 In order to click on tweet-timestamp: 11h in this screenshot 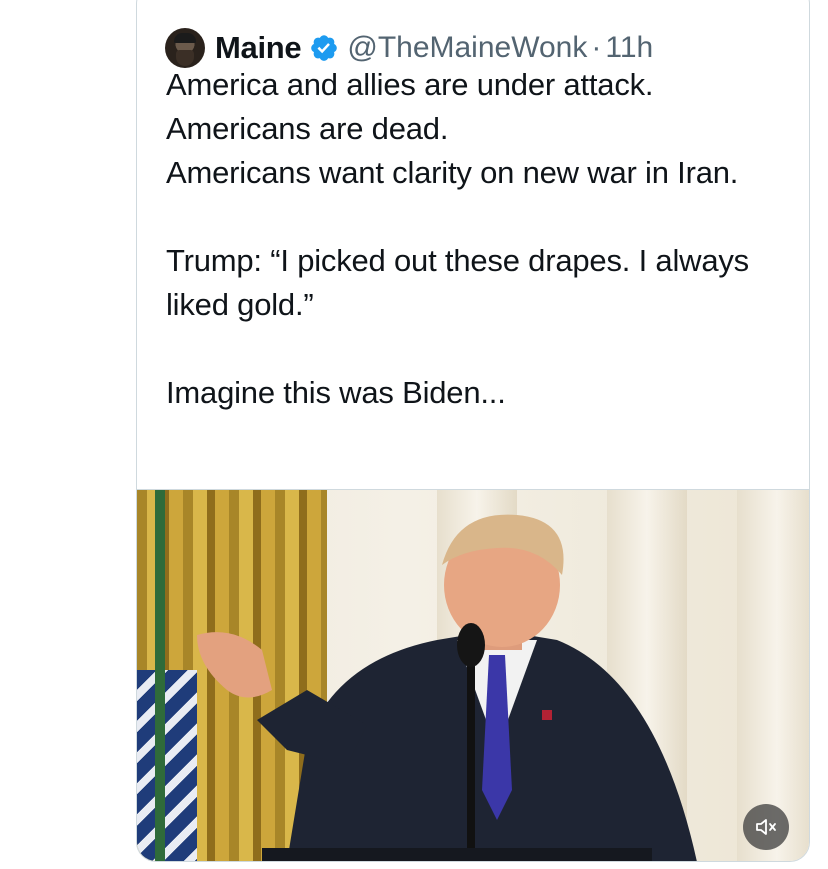, I will do `click(629, 48)`.